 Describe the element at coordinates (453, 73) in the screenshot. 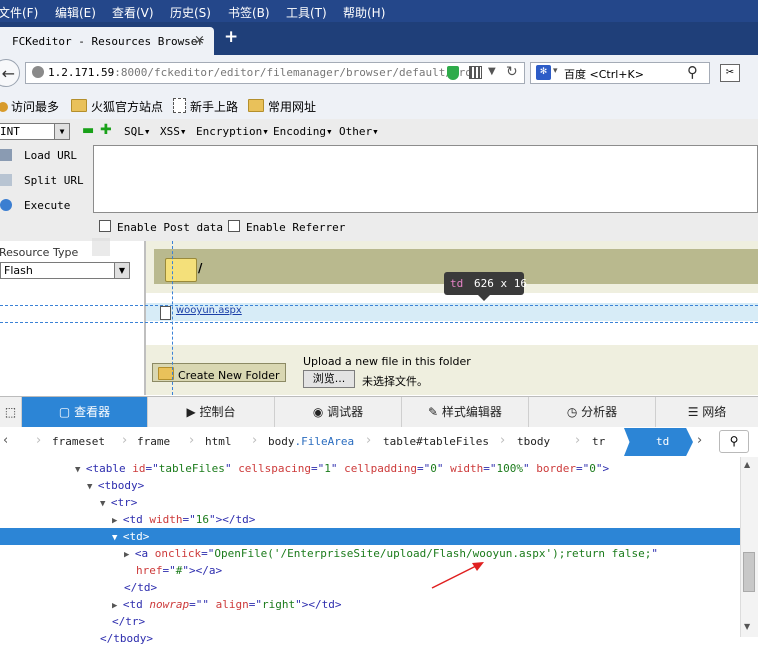

I see `shield-icon` at that location.